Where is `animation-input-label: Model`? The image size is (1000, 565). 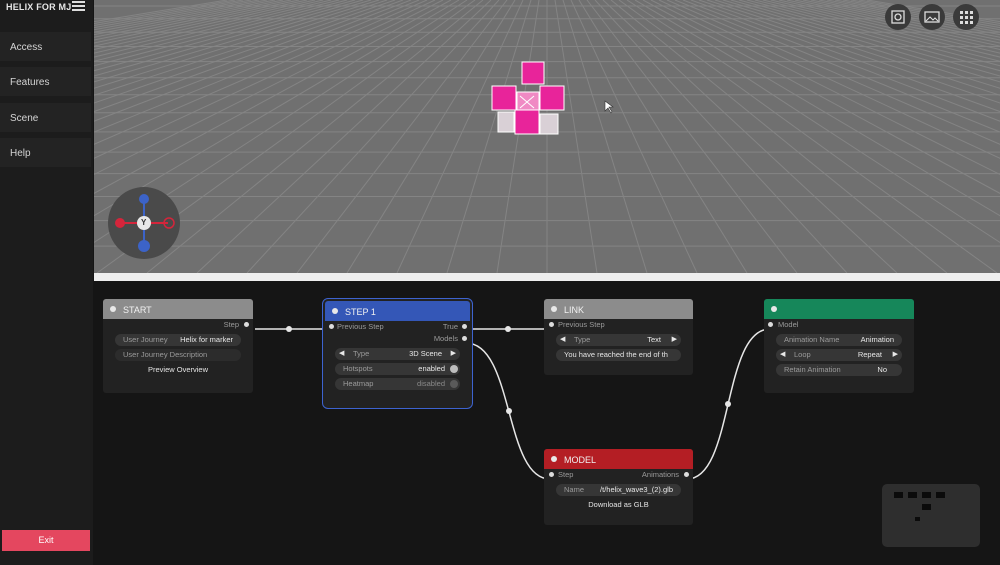
animation-input-label: Model is located at coordinates (788, 324).